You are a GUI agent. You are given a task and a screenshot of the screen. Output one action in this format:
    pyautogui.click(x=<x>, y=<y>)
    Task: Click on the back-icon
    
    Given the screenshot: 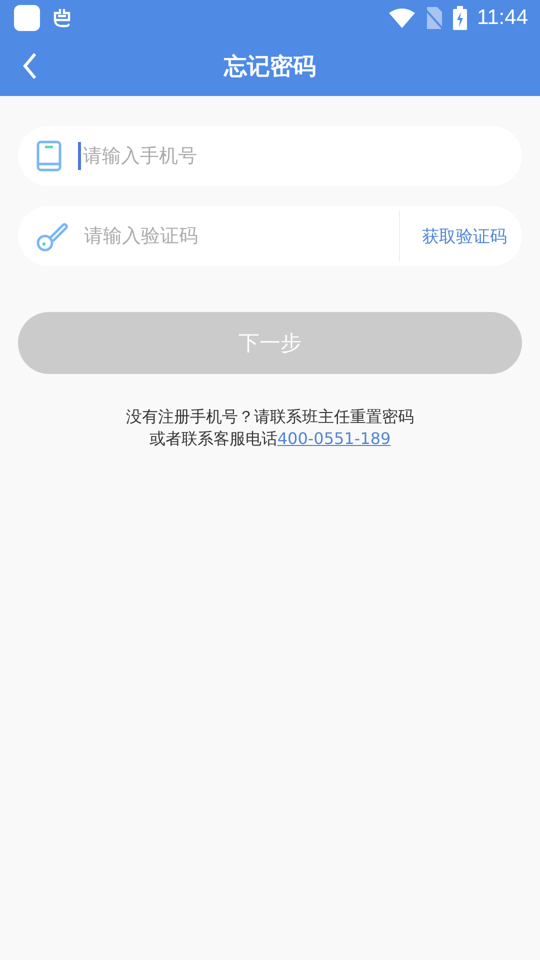 What is the action you would take?
    pyautogui.click(x=30, y=66)
    